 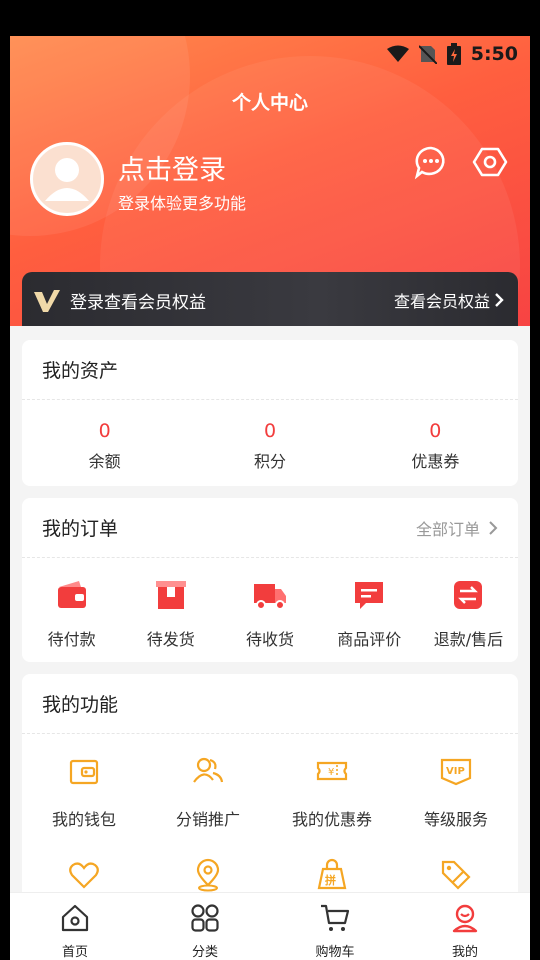 I want to click on user-avatar-icon, so click(x=67, y=179).